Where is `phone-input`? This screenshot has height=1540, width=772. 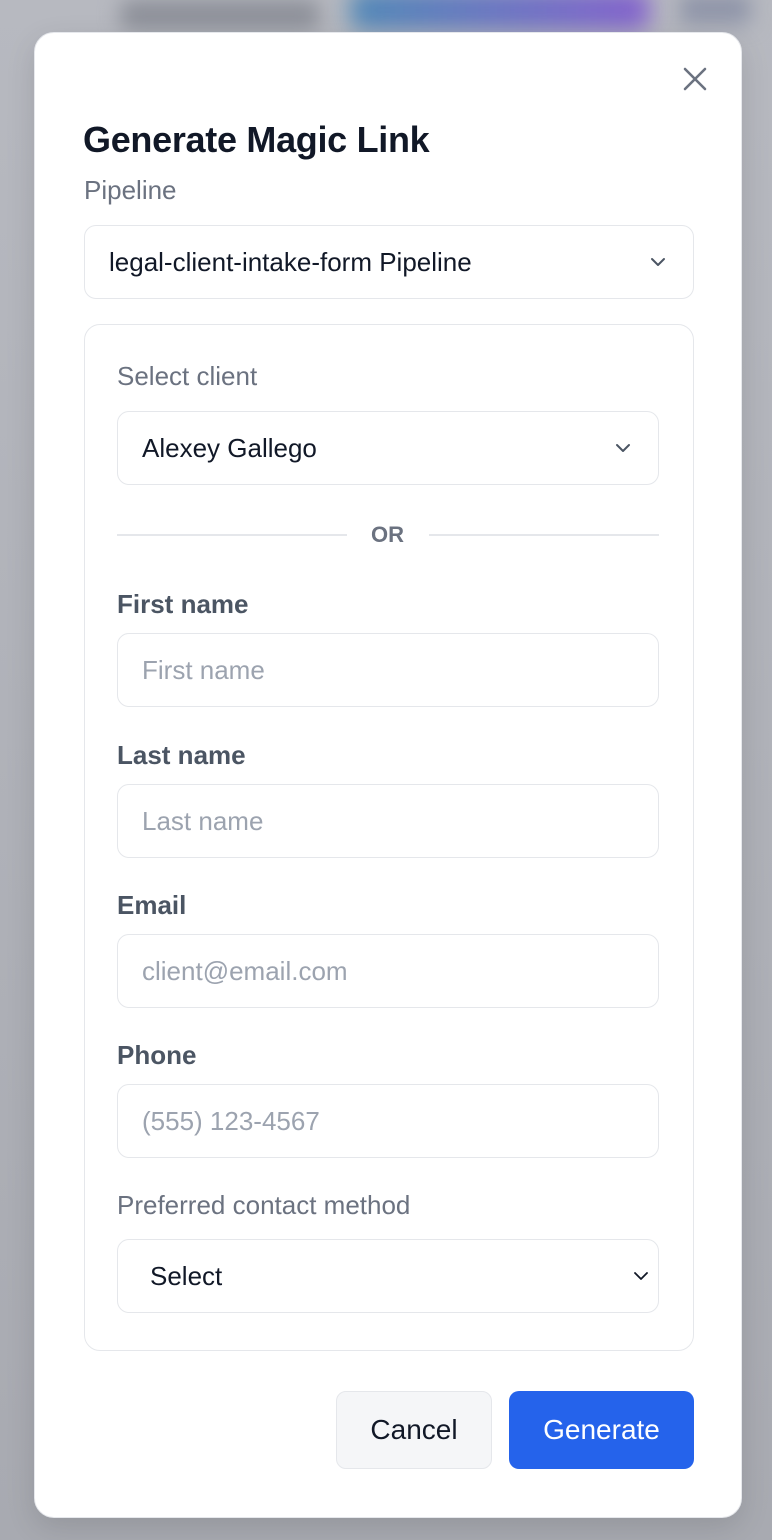
phone-input is located at coordinates (388, 1121).